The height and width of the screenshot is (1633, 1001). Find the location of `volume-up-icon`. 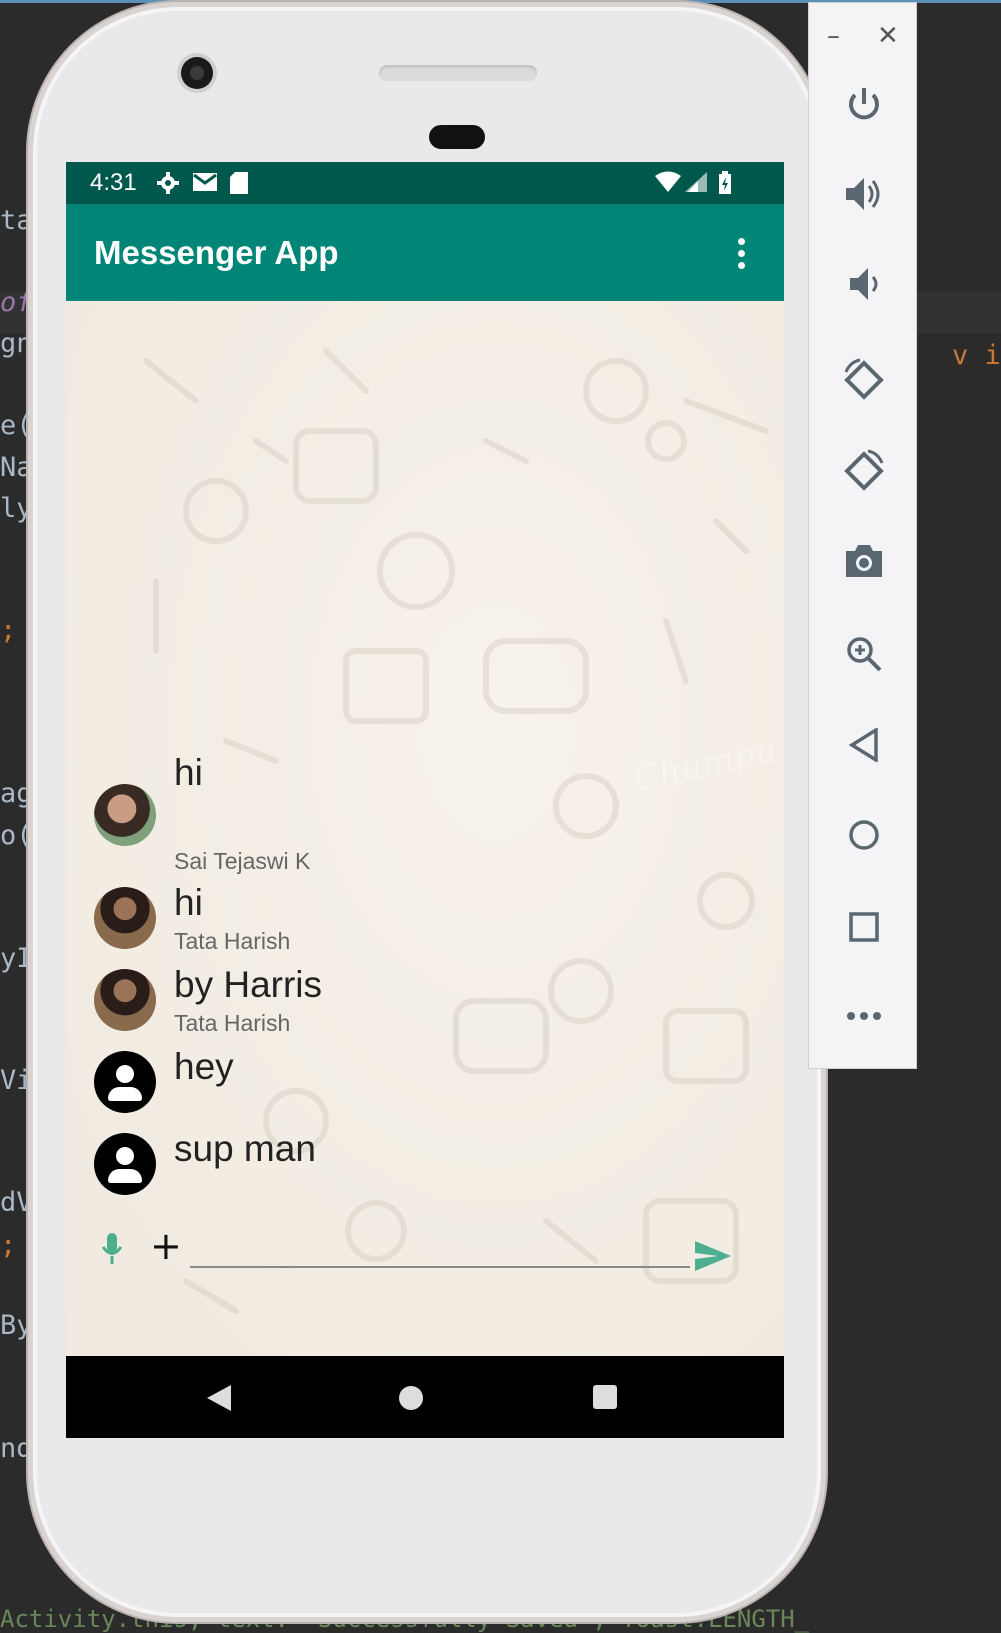

volume-up-icon is located at coordinates (863, 194).